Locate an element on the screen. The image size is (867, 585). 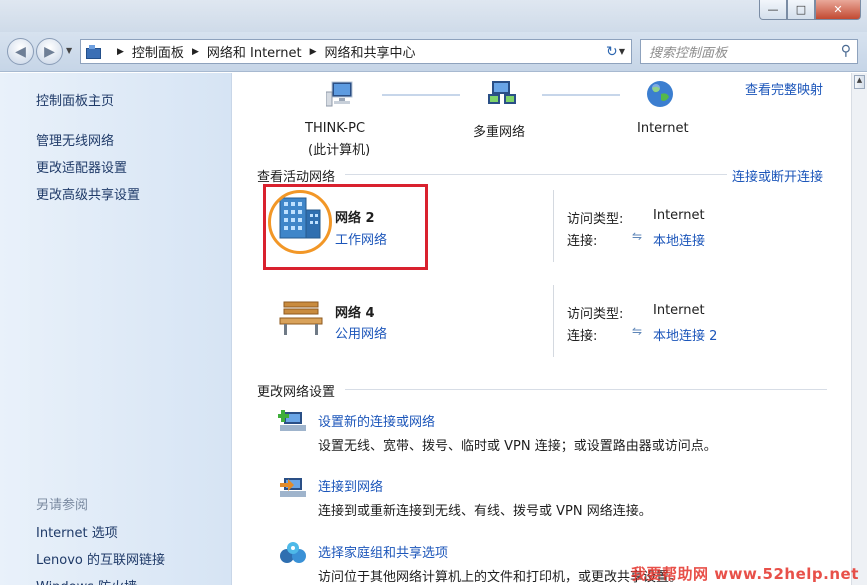
refresh-button: ↻ is located at coordinates (612, 52).